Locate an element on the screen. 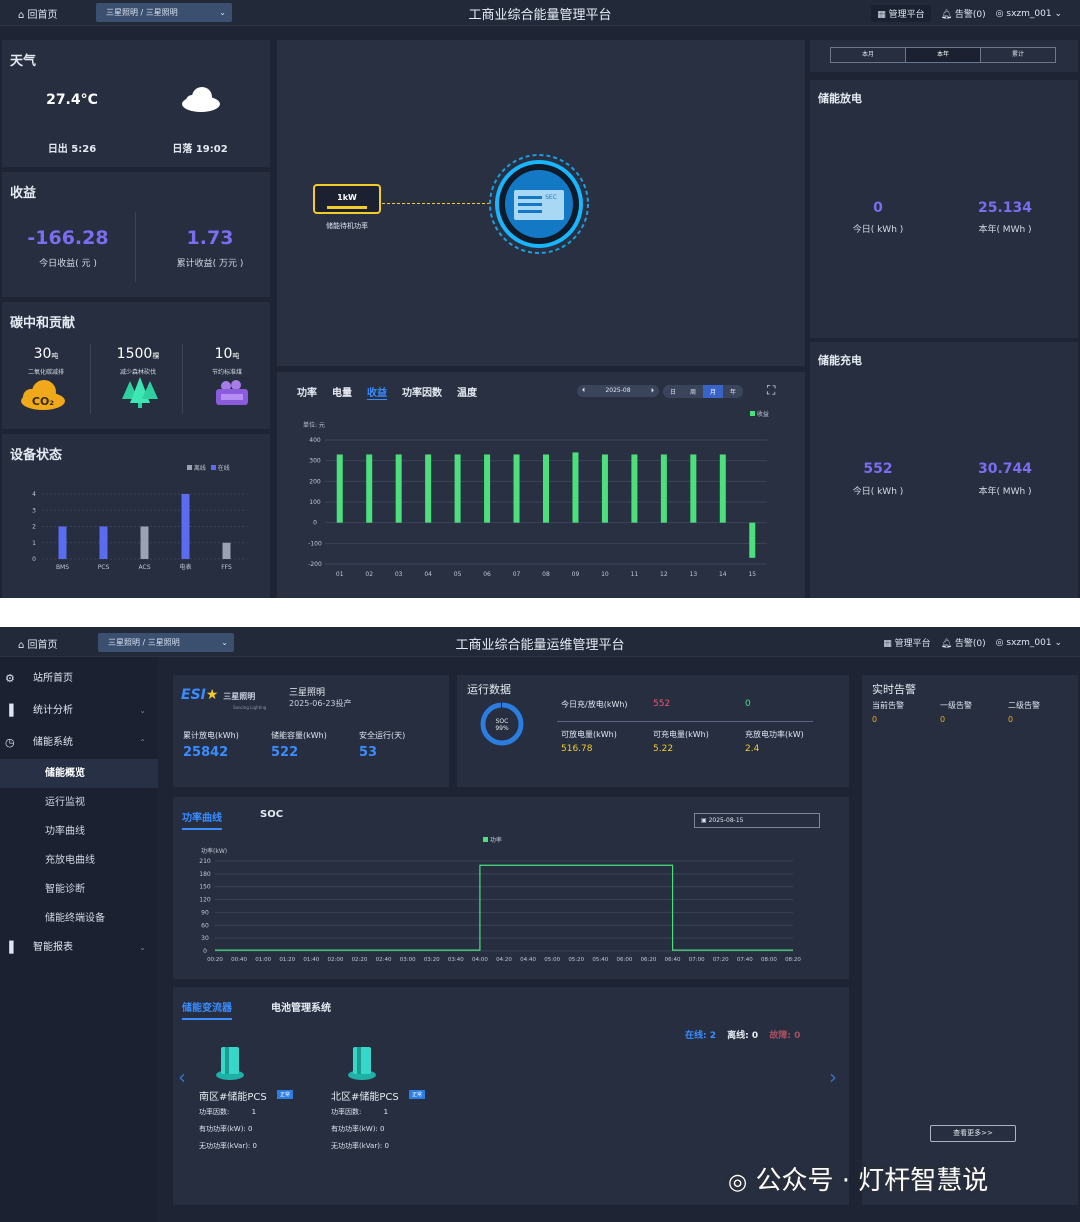  sidebar-sub-diagnosis: 智能诊断 is located at coordinates (79, 889).